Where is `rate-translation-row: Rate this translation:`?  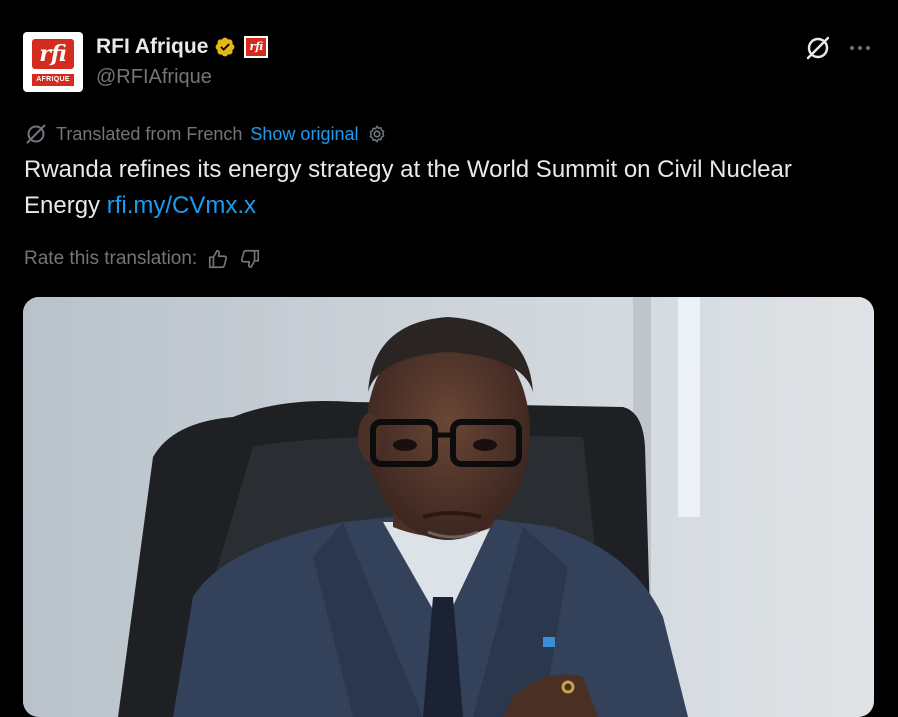 rate-translation-row: Rate this translation: is located at coordinates (142, 259).